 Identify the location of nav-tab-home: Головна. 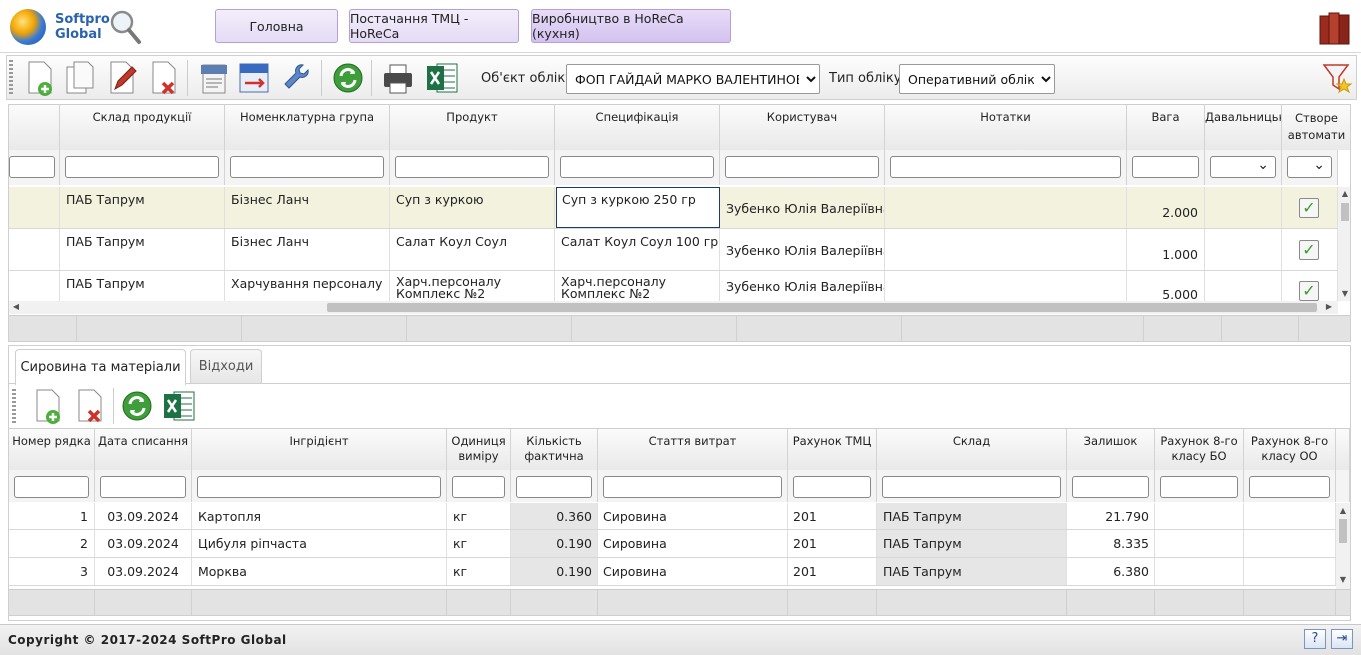
(276, 26).